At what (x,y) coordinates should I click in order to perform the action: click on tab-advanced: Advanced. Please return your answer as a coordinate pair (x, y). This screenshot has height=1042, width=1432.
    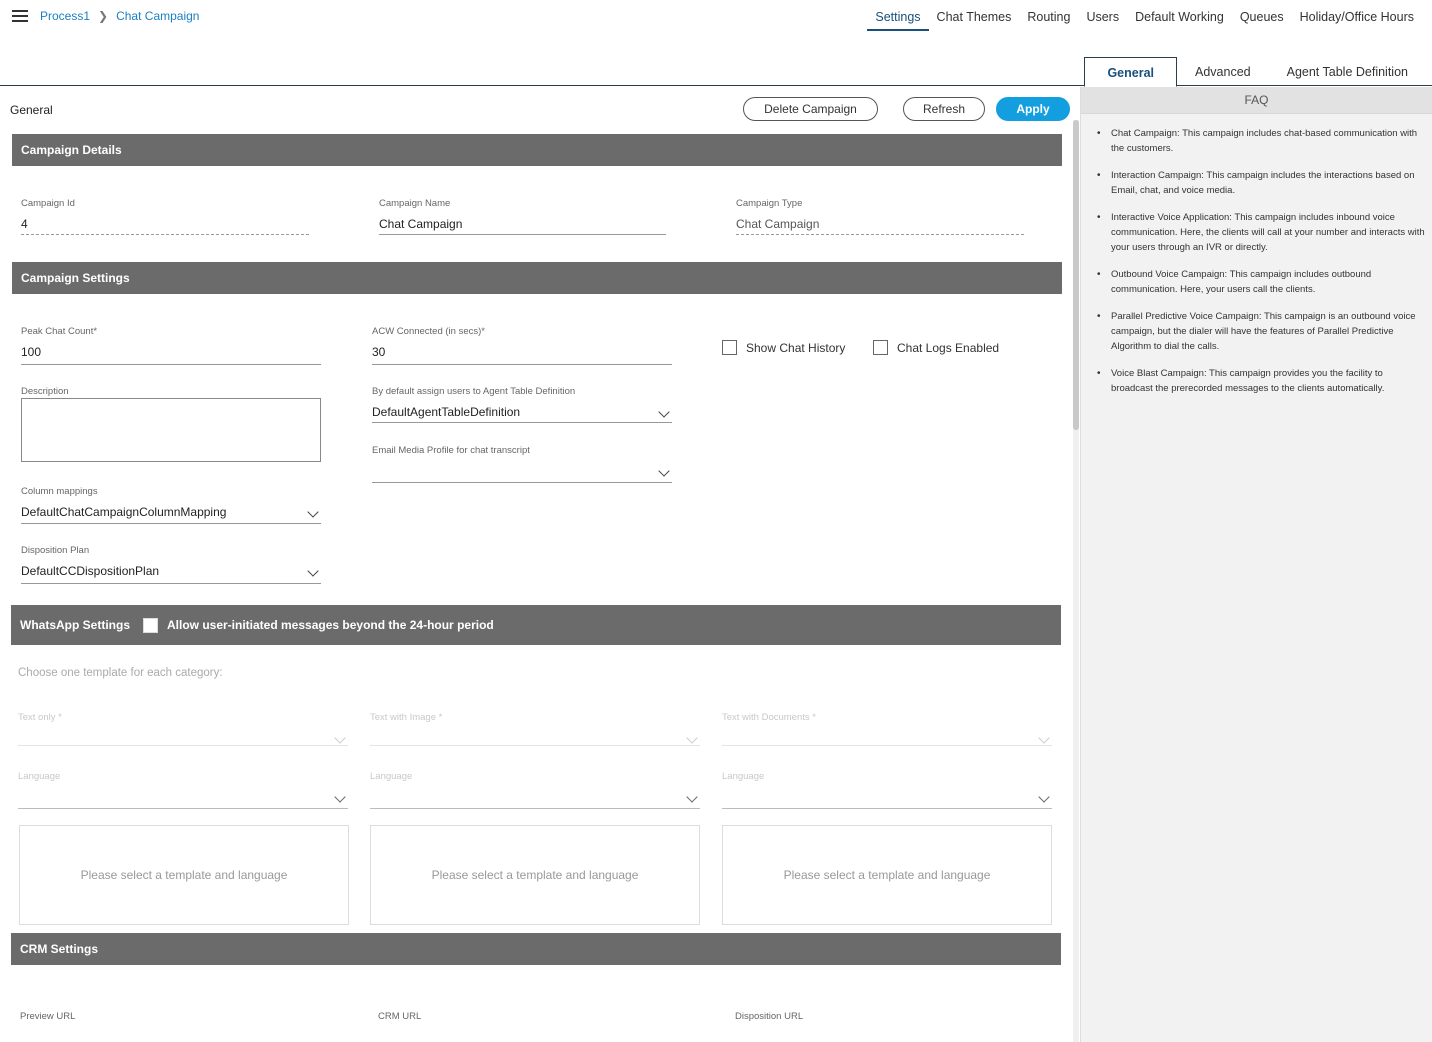
    Looking at the image, I should click on (1223, 72).